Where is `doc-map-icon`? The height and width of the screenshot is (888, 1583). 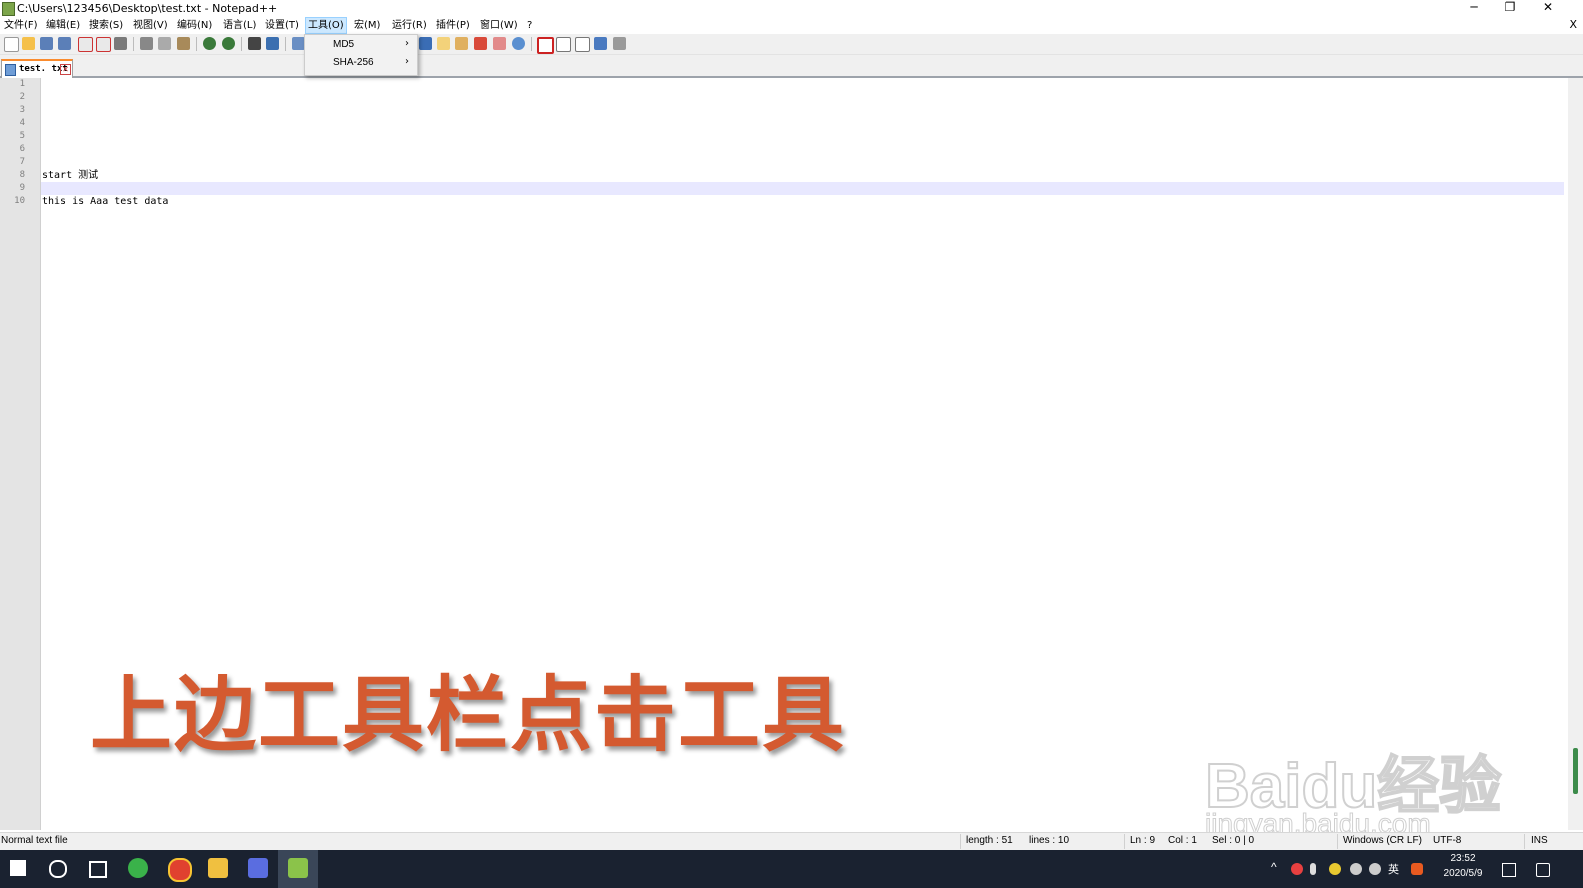
doc-map-icon is located at coordinates (443, 43).